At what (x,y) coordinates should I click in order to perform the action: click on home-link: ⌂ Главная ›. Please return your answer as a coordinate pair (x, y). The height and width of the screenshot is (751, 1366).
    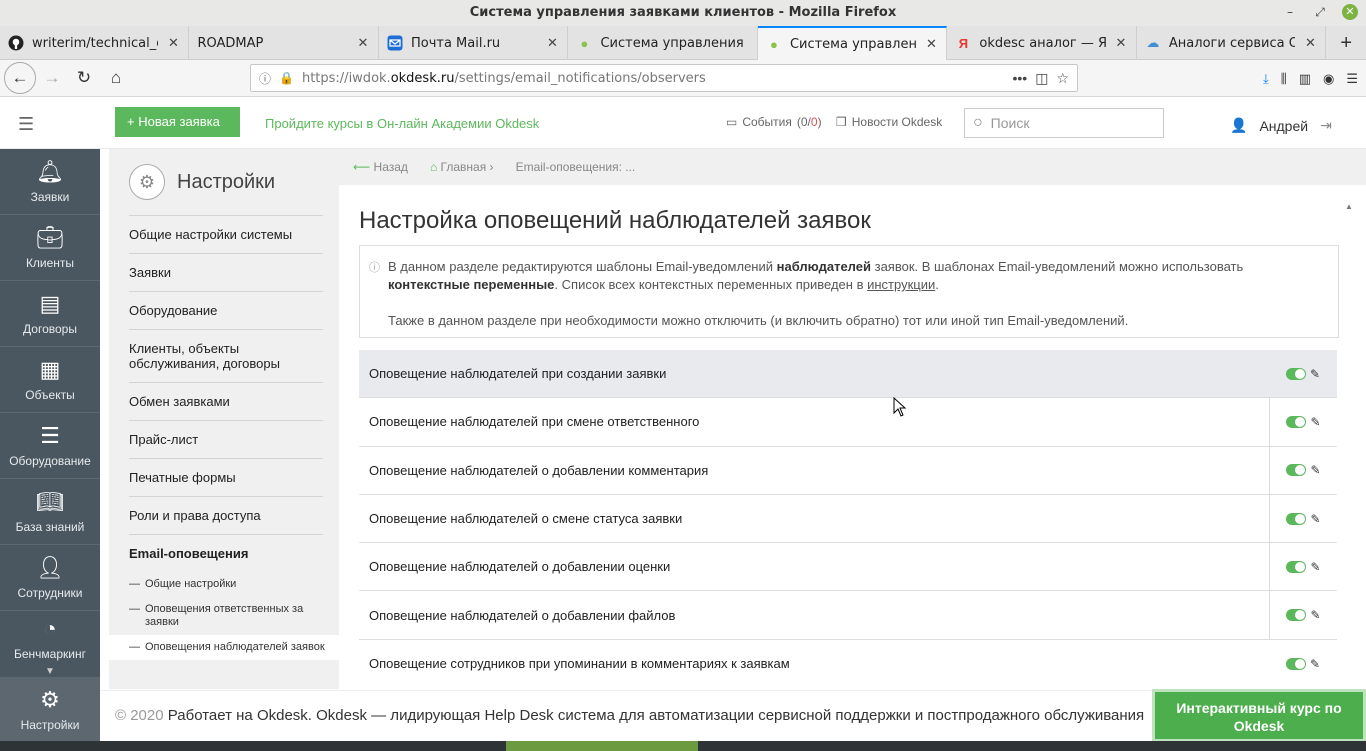
    Looking at the image, I should click on (462, 167).